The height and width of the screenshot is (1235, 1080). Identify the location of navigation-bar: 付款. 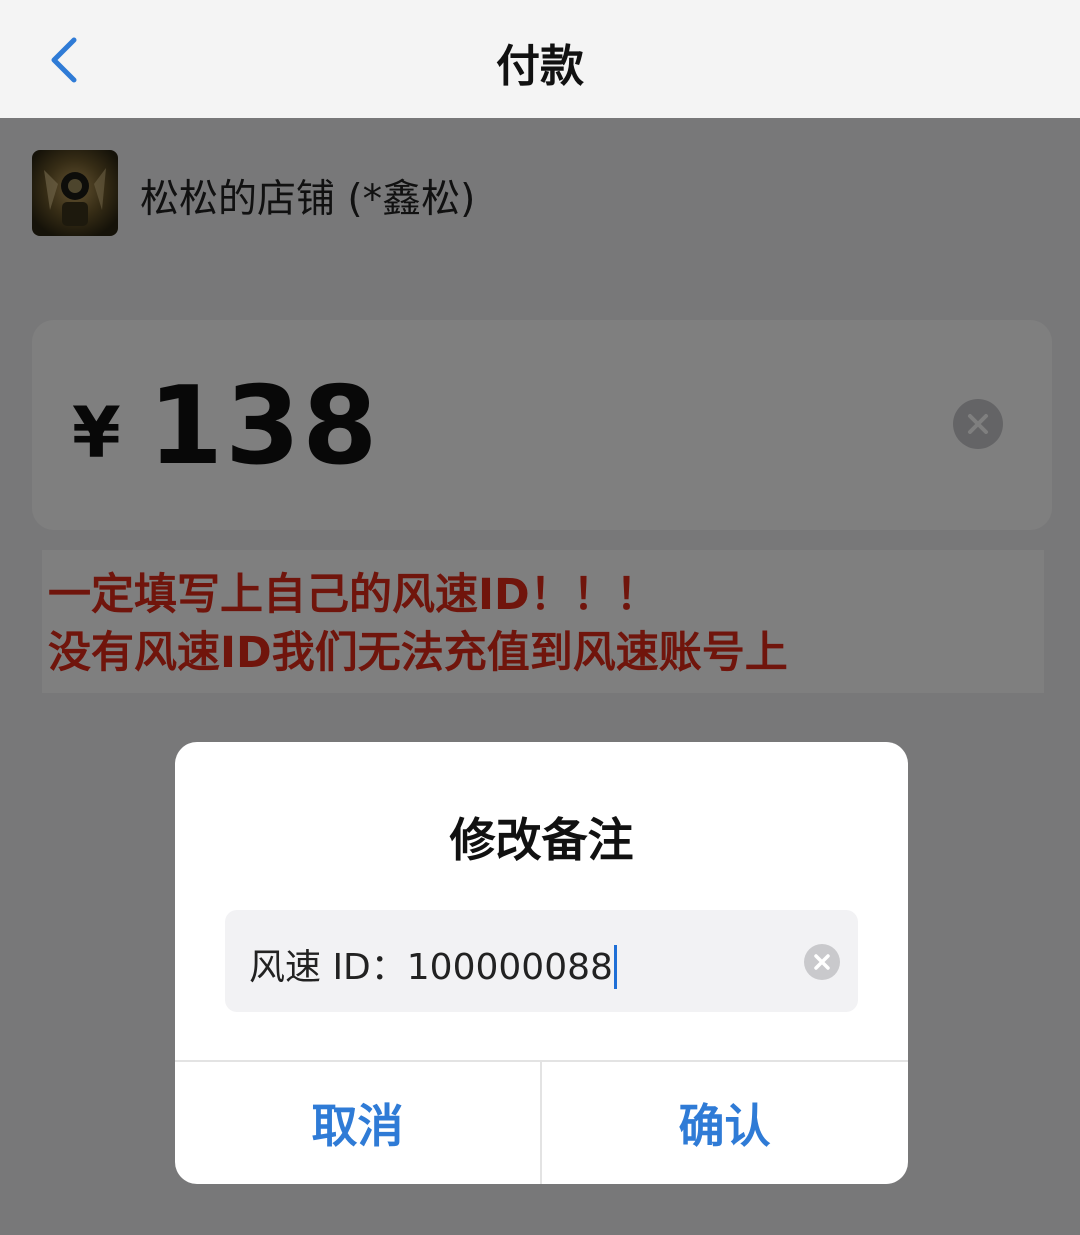
(540, 59).